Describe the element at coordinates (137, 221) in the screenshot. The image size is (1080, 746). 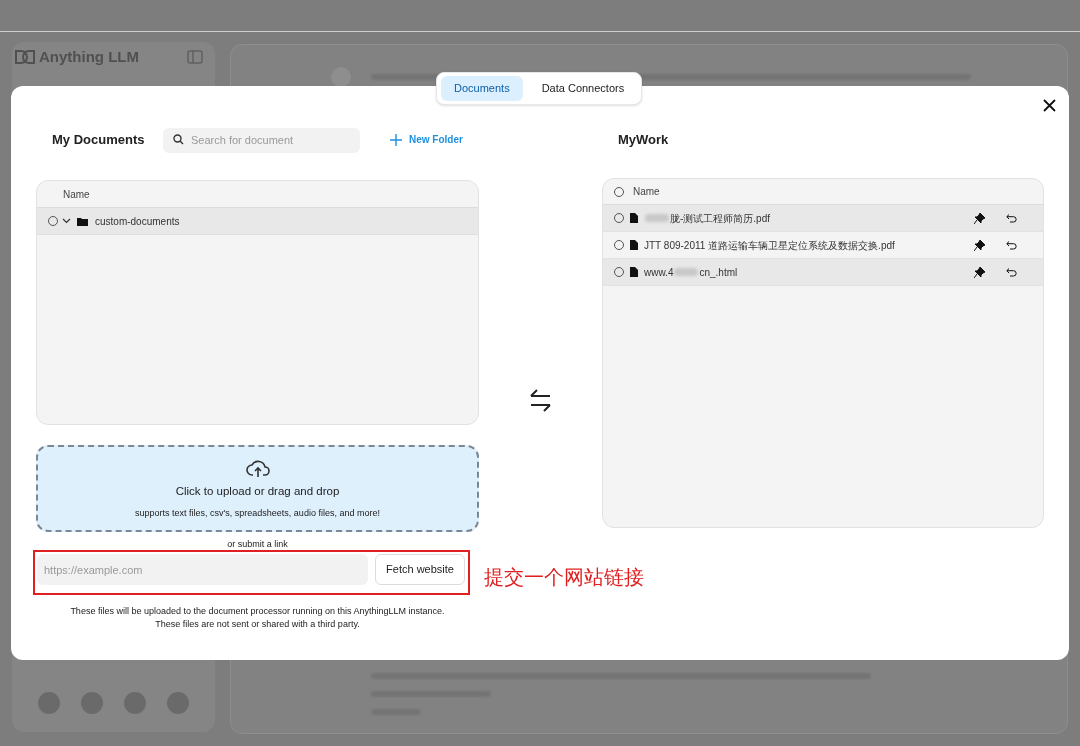
I see `folder-name: custom-documents` at that location.